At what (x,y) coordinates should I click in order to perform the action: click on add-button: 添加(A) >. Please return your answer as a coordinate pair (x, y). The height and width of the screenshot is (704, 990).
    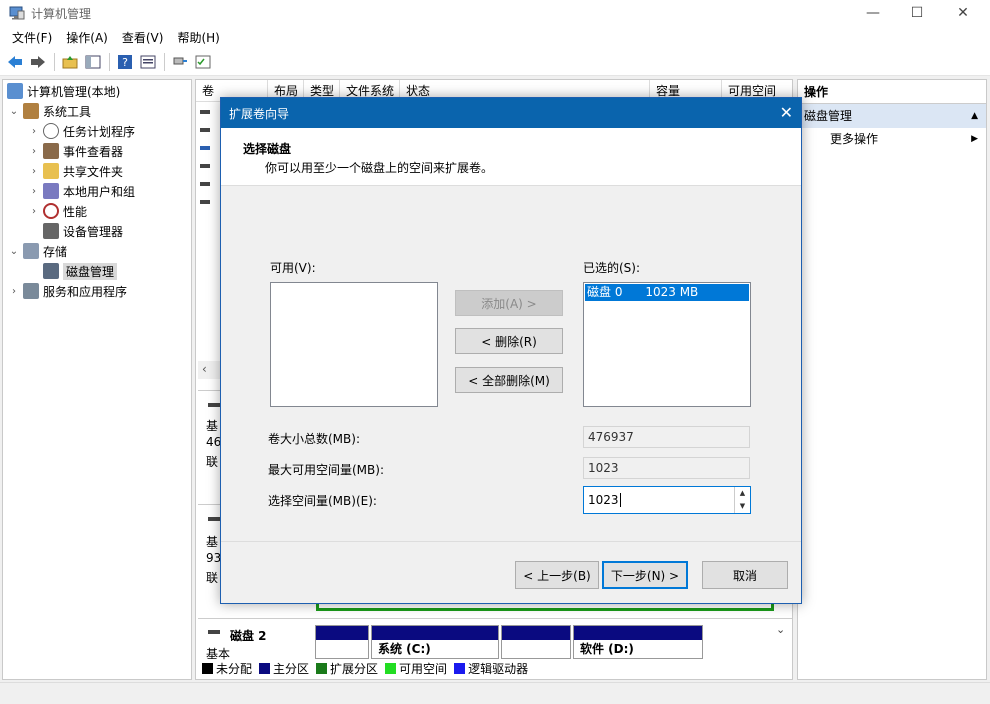
    Looking at the image, I should click on (509, 303).